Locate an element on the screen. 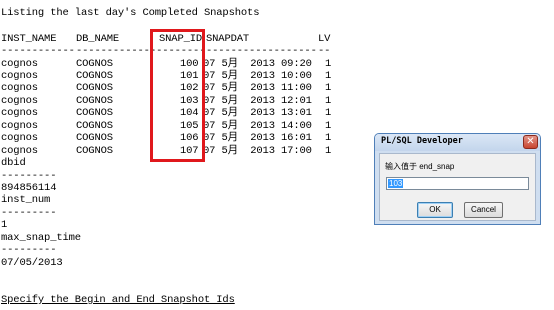 The height and width of the screenshot is (310, 554). dialog-titlebar: PL/SQL Developer ✕ is located at coordinates (457, 142).